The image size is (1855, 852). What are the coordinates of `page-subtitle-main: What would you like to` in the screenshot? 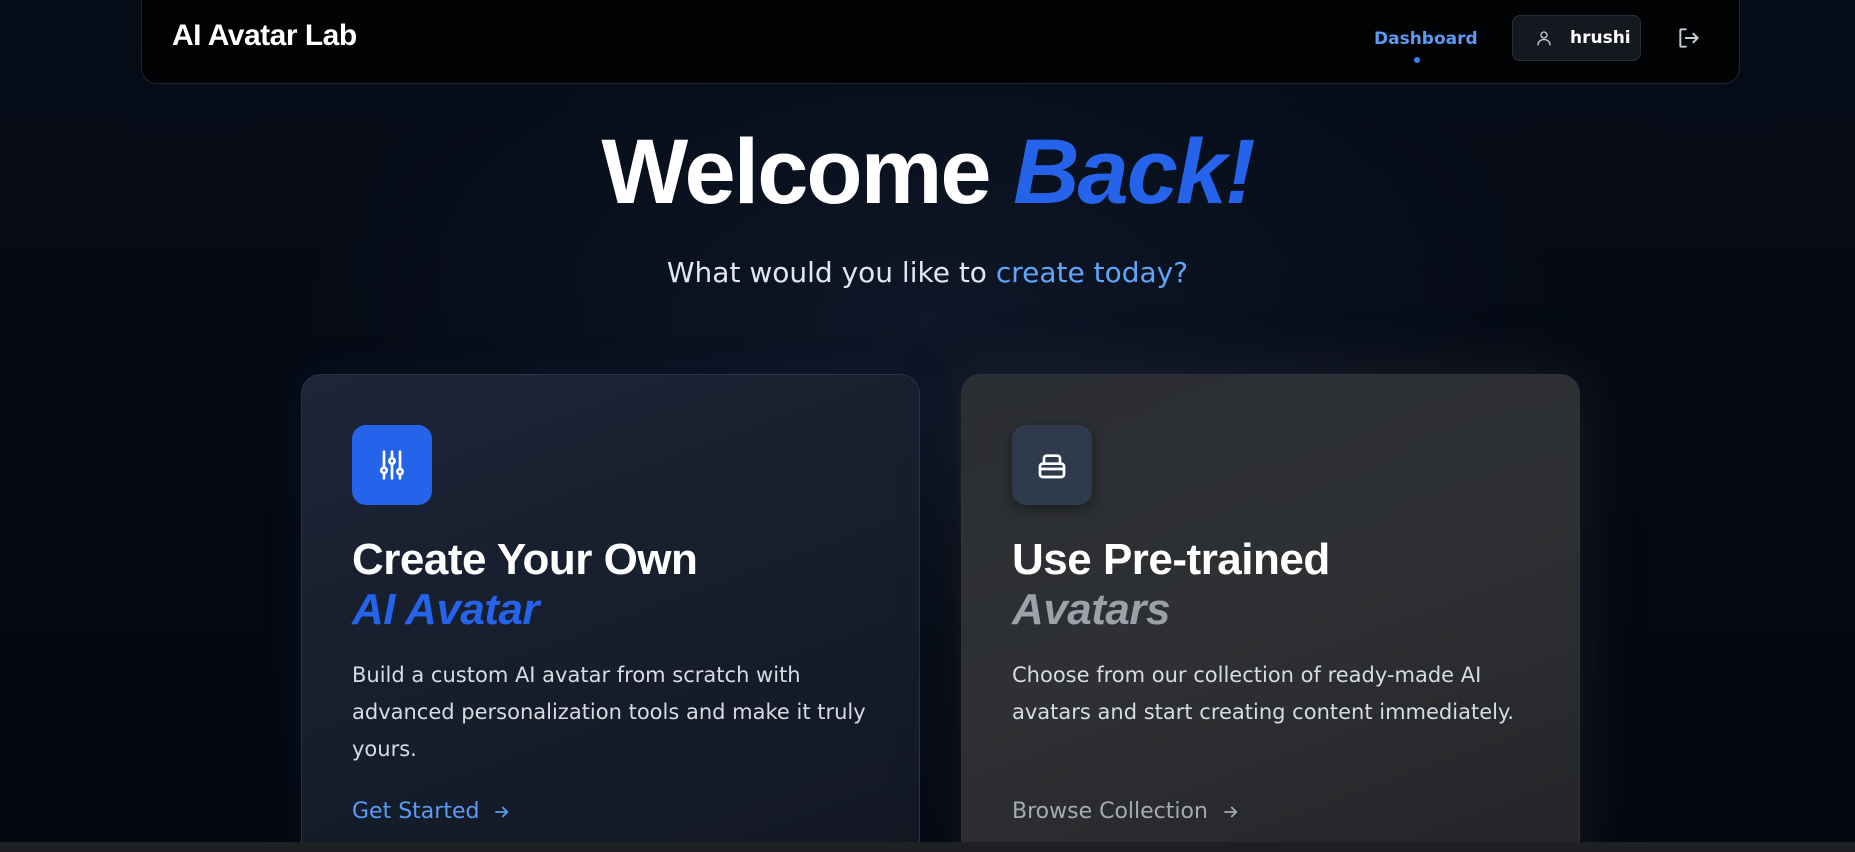 It's located at (826, 272).